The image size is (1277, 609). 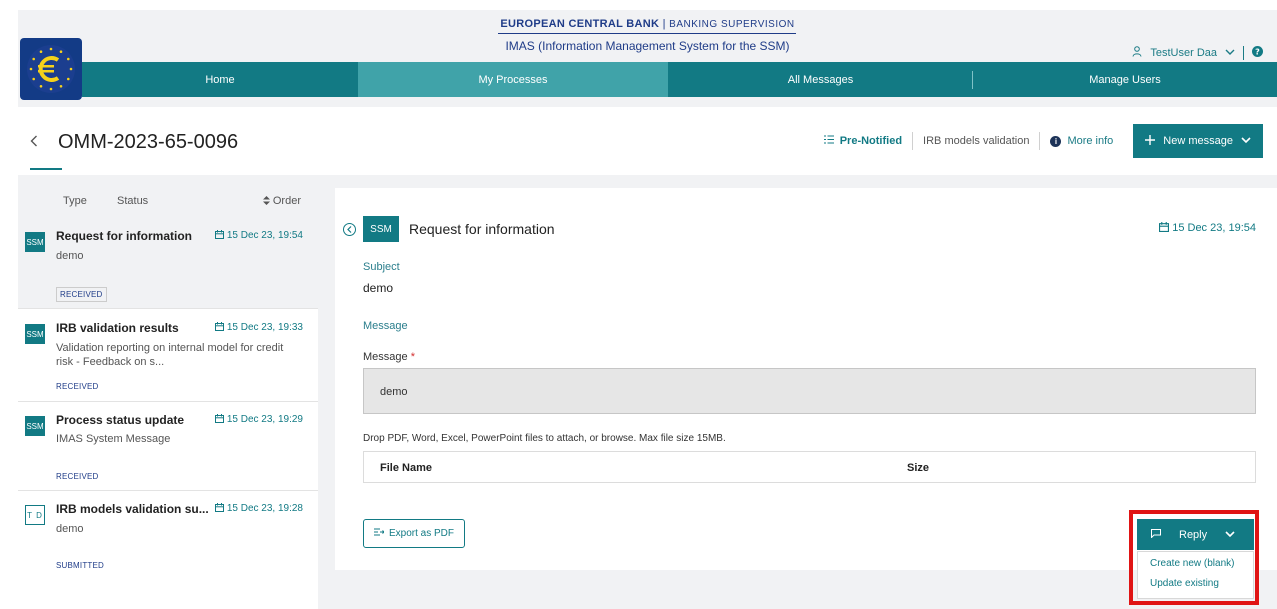 What do you see at coordinates (1137, 53) in the screenshot?
I see `user-icon` at bounding box center [1137, 53].